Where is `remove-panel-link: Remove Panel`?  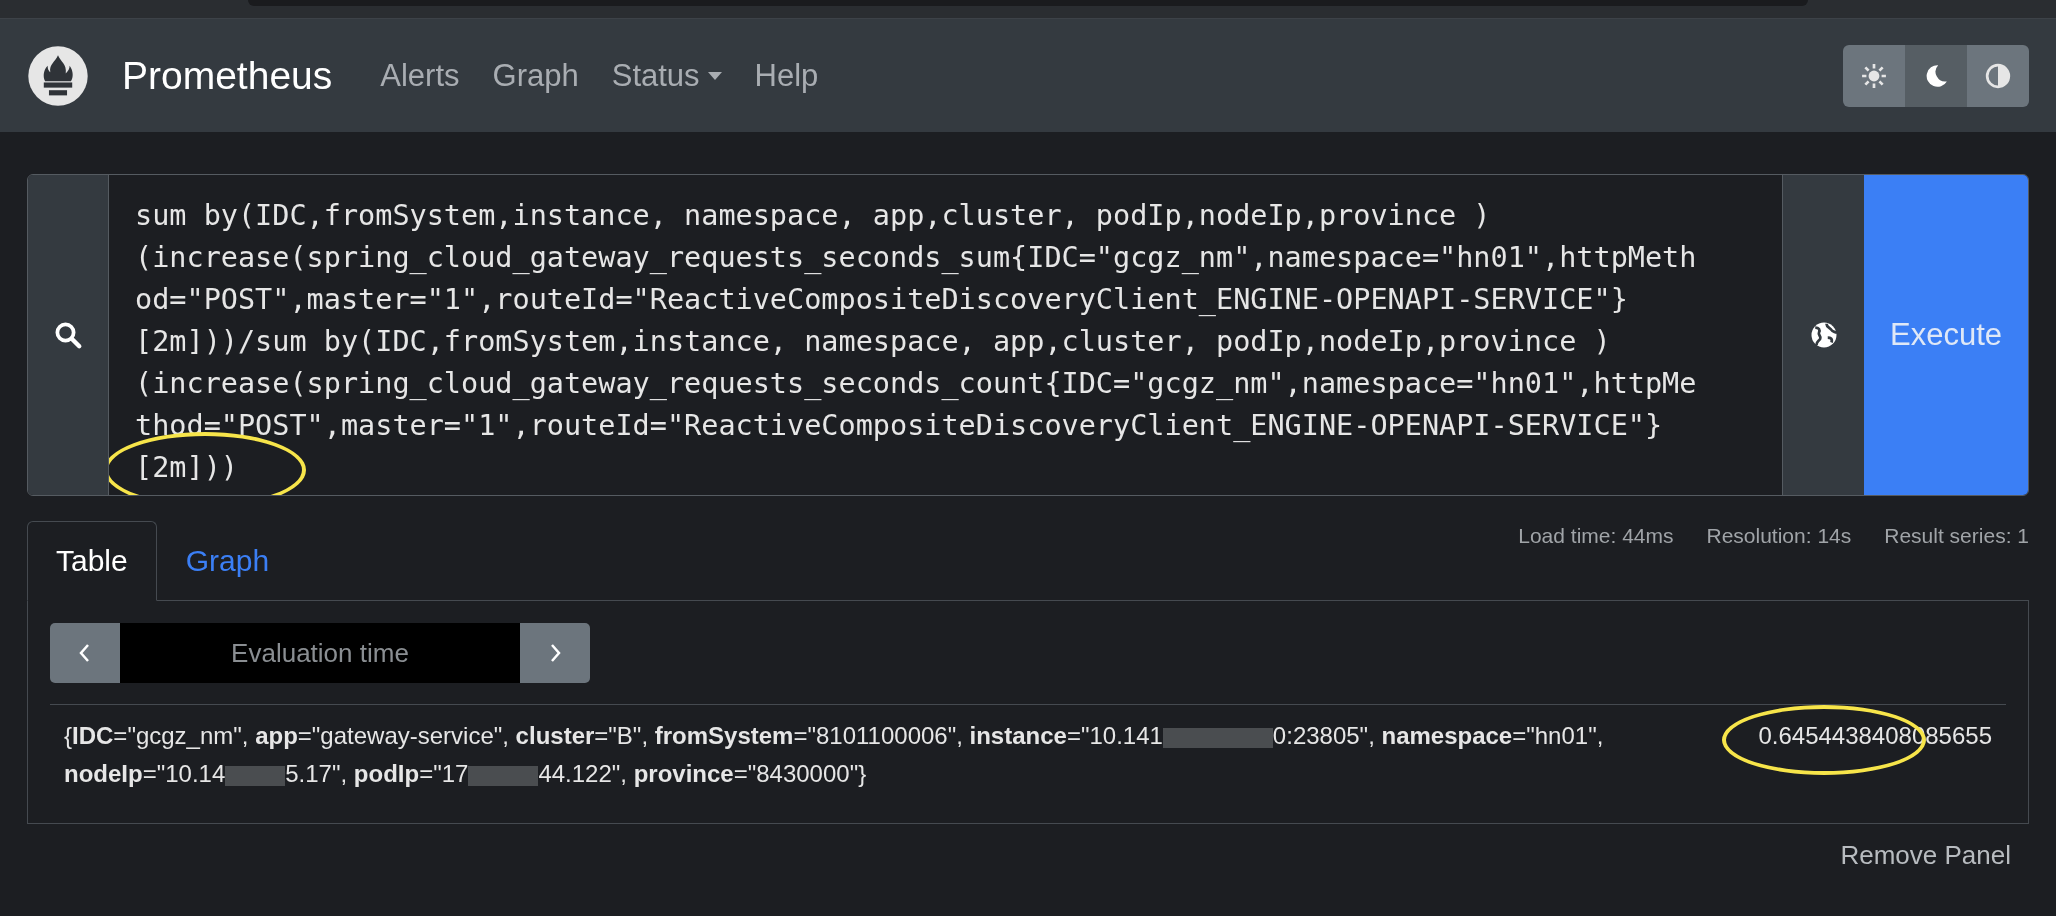 remove-panel-link: Remove Panel is located at coordinates (1925, 855).